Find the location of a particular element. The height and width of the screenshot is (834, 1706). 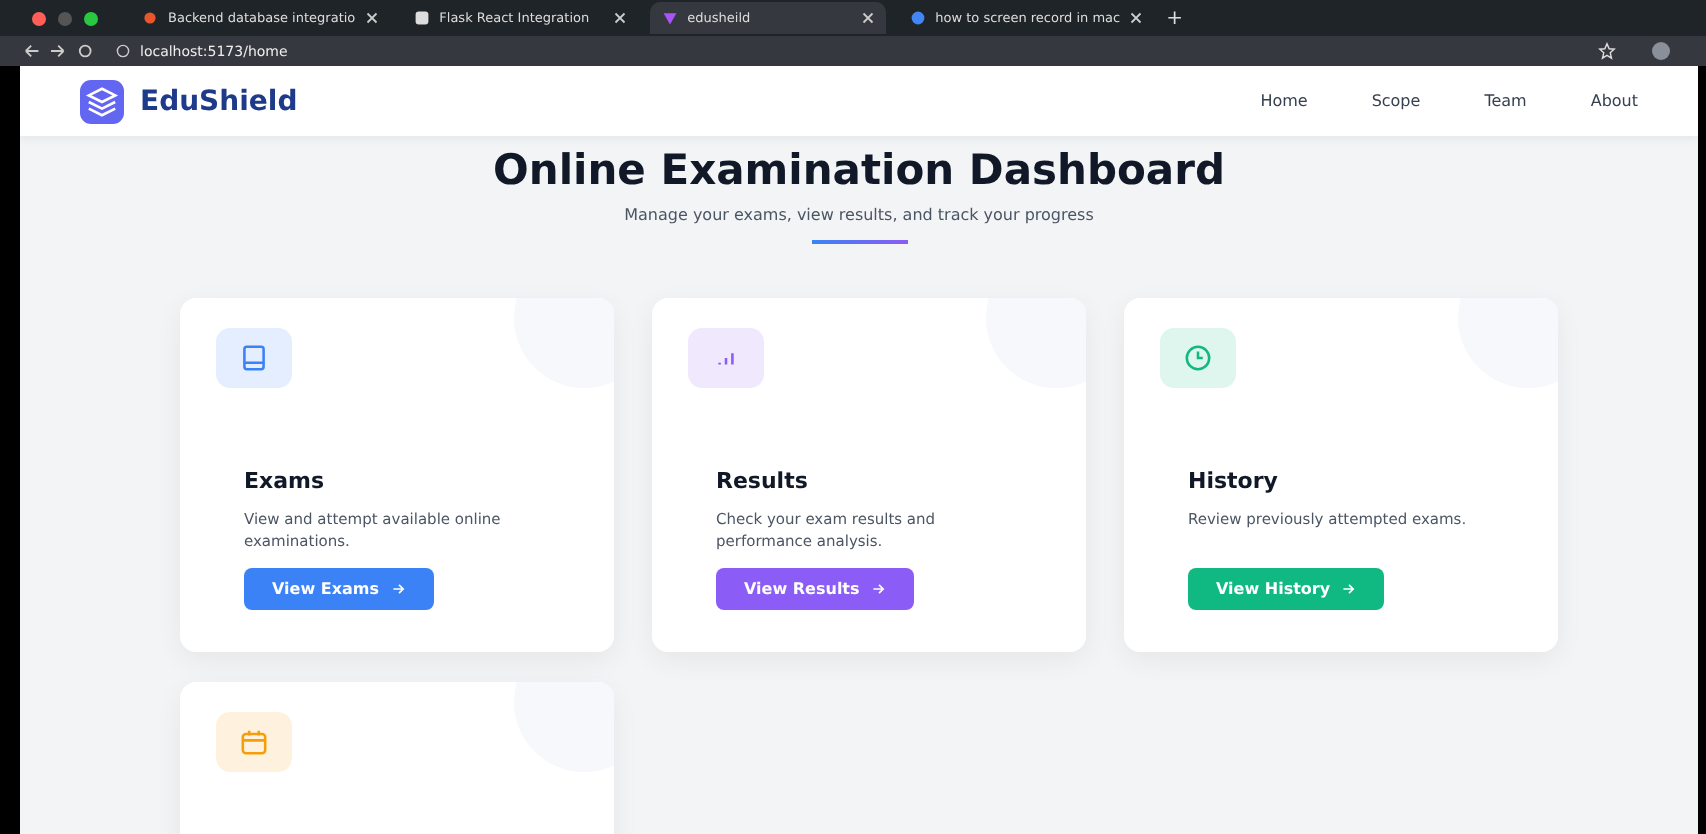

book-icon is located at coordinates (254, 358).